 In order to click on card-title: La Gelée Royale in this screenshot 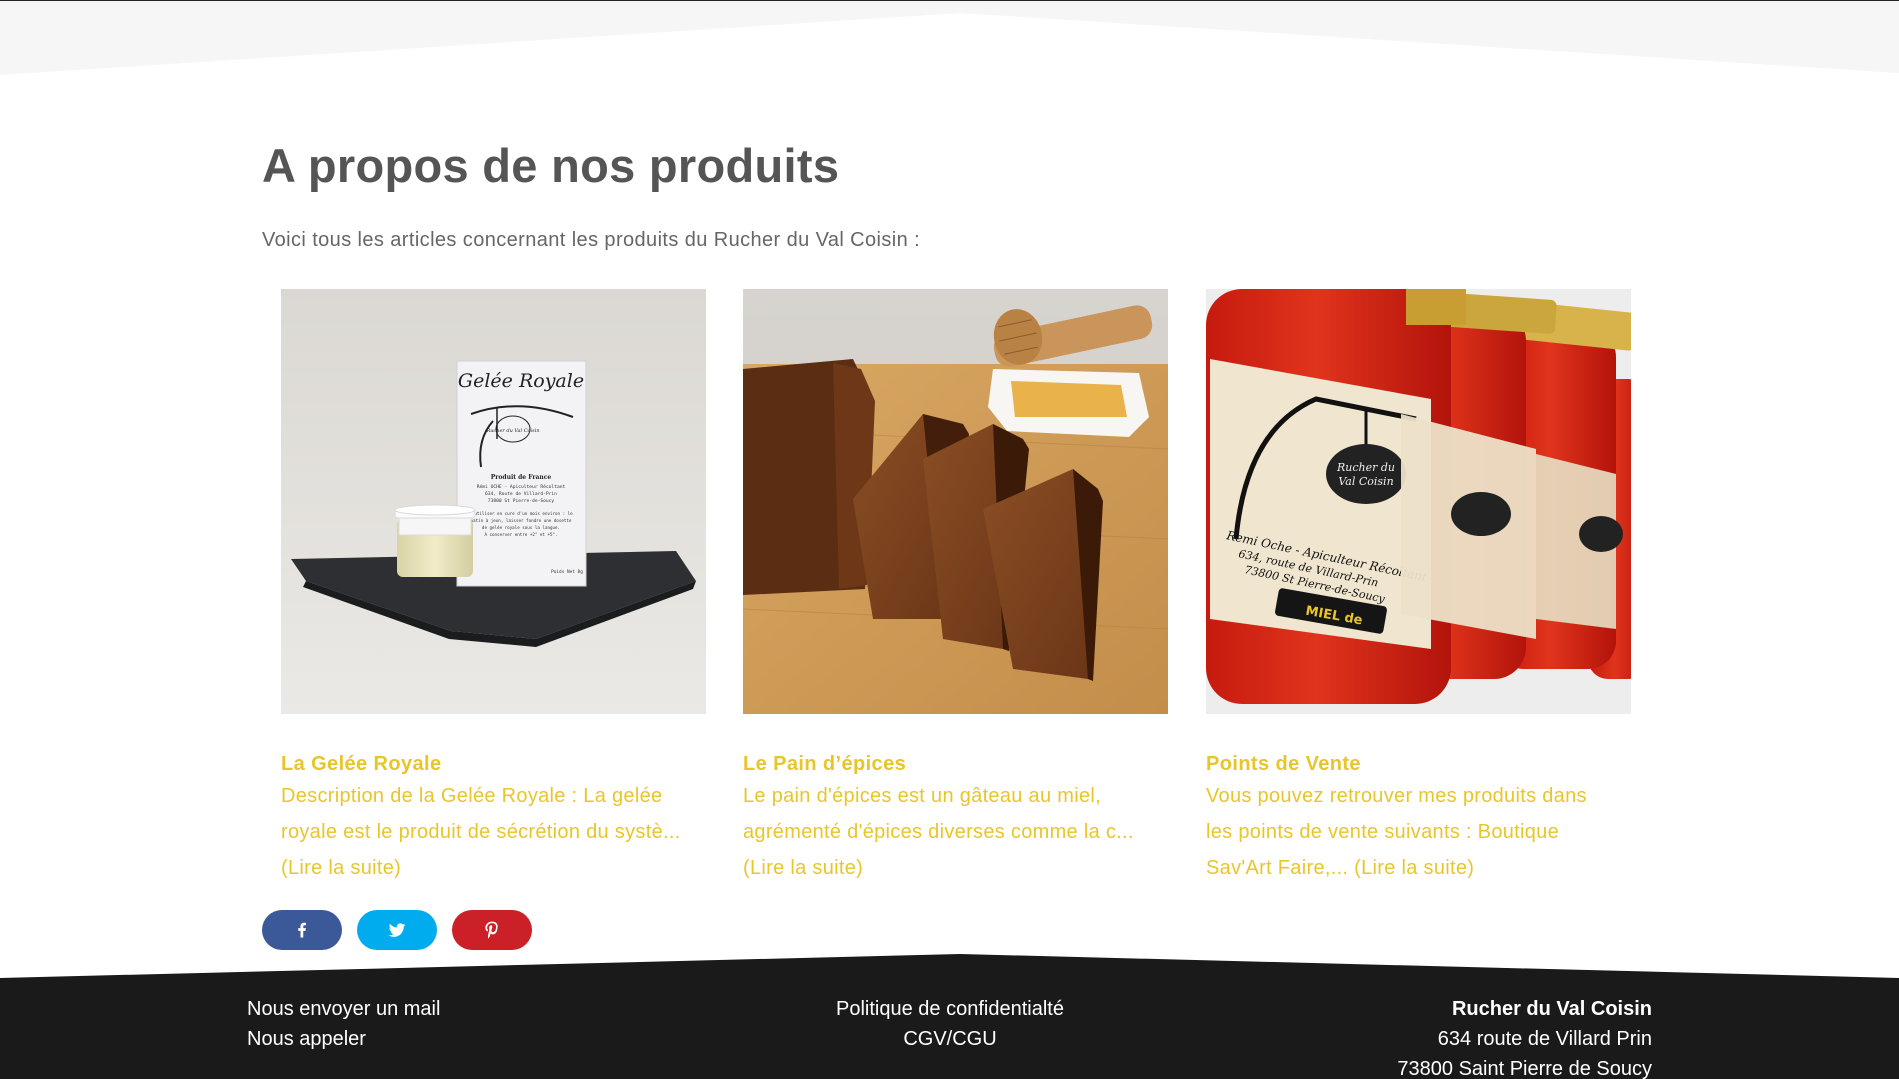, I will do `click(493, 764)`.